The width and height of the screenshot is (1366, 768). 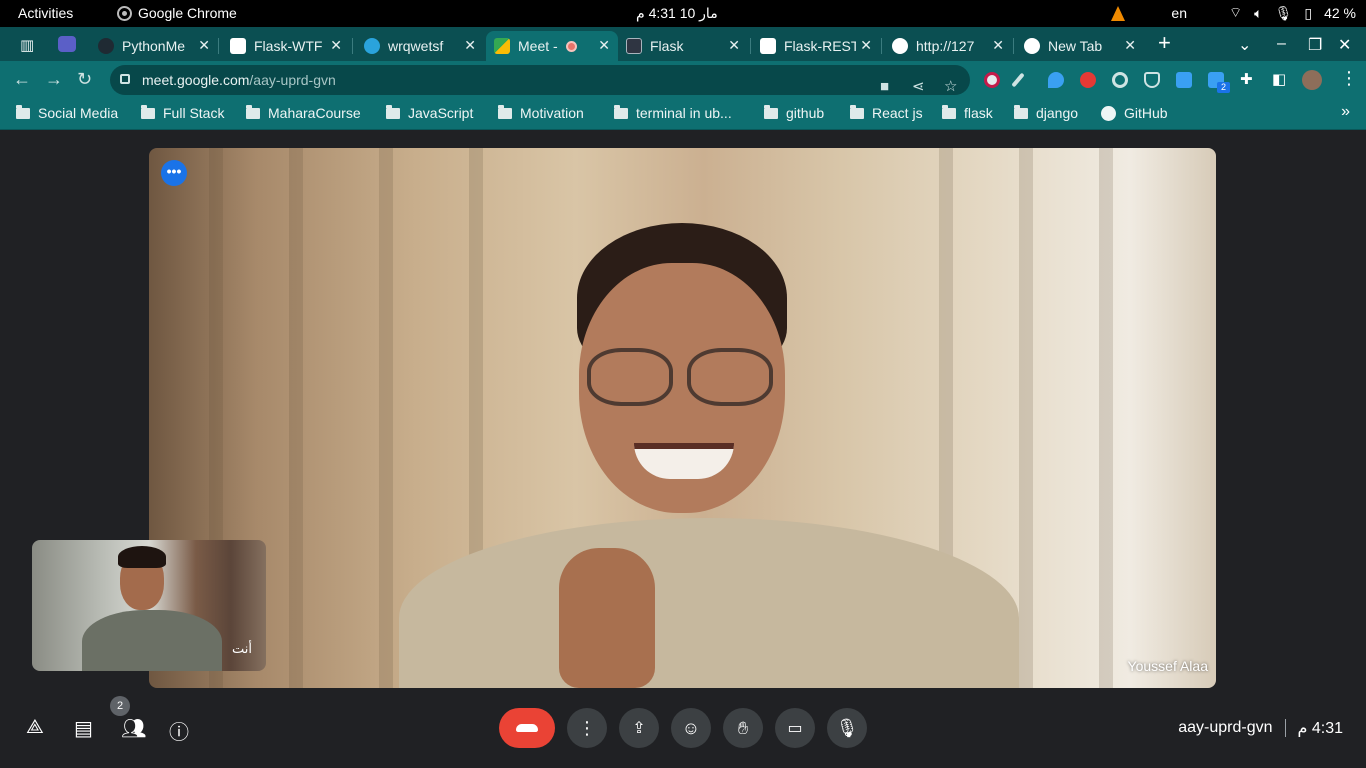 What do you see at coordinates (125, 79) in the screenshot?
I see `lock-icon` at bounding box center [125, 79].